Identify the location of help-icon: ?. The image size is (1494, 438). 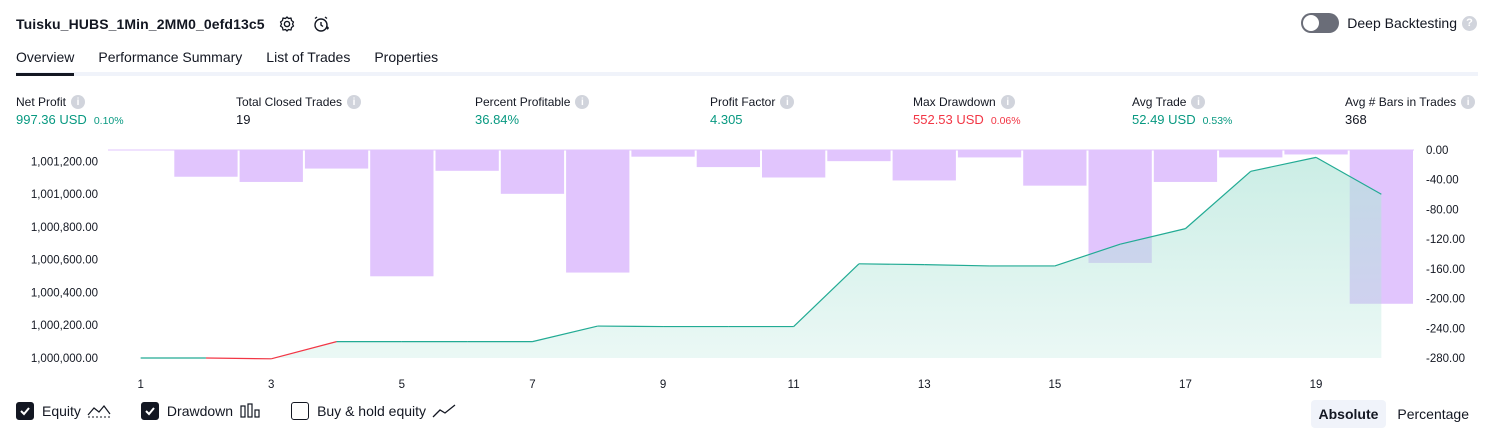
(1469, 23).